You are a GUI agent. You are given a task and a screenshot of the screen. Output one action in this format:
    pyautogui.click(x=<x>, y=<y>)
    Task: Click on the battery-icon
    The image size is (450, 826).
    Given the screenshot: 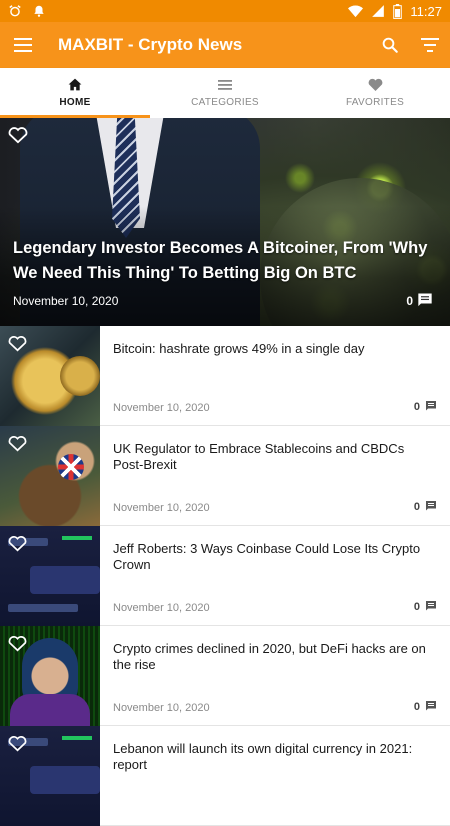 What is the action you would take?
    pyautogui.click(x=398, y=11)
    